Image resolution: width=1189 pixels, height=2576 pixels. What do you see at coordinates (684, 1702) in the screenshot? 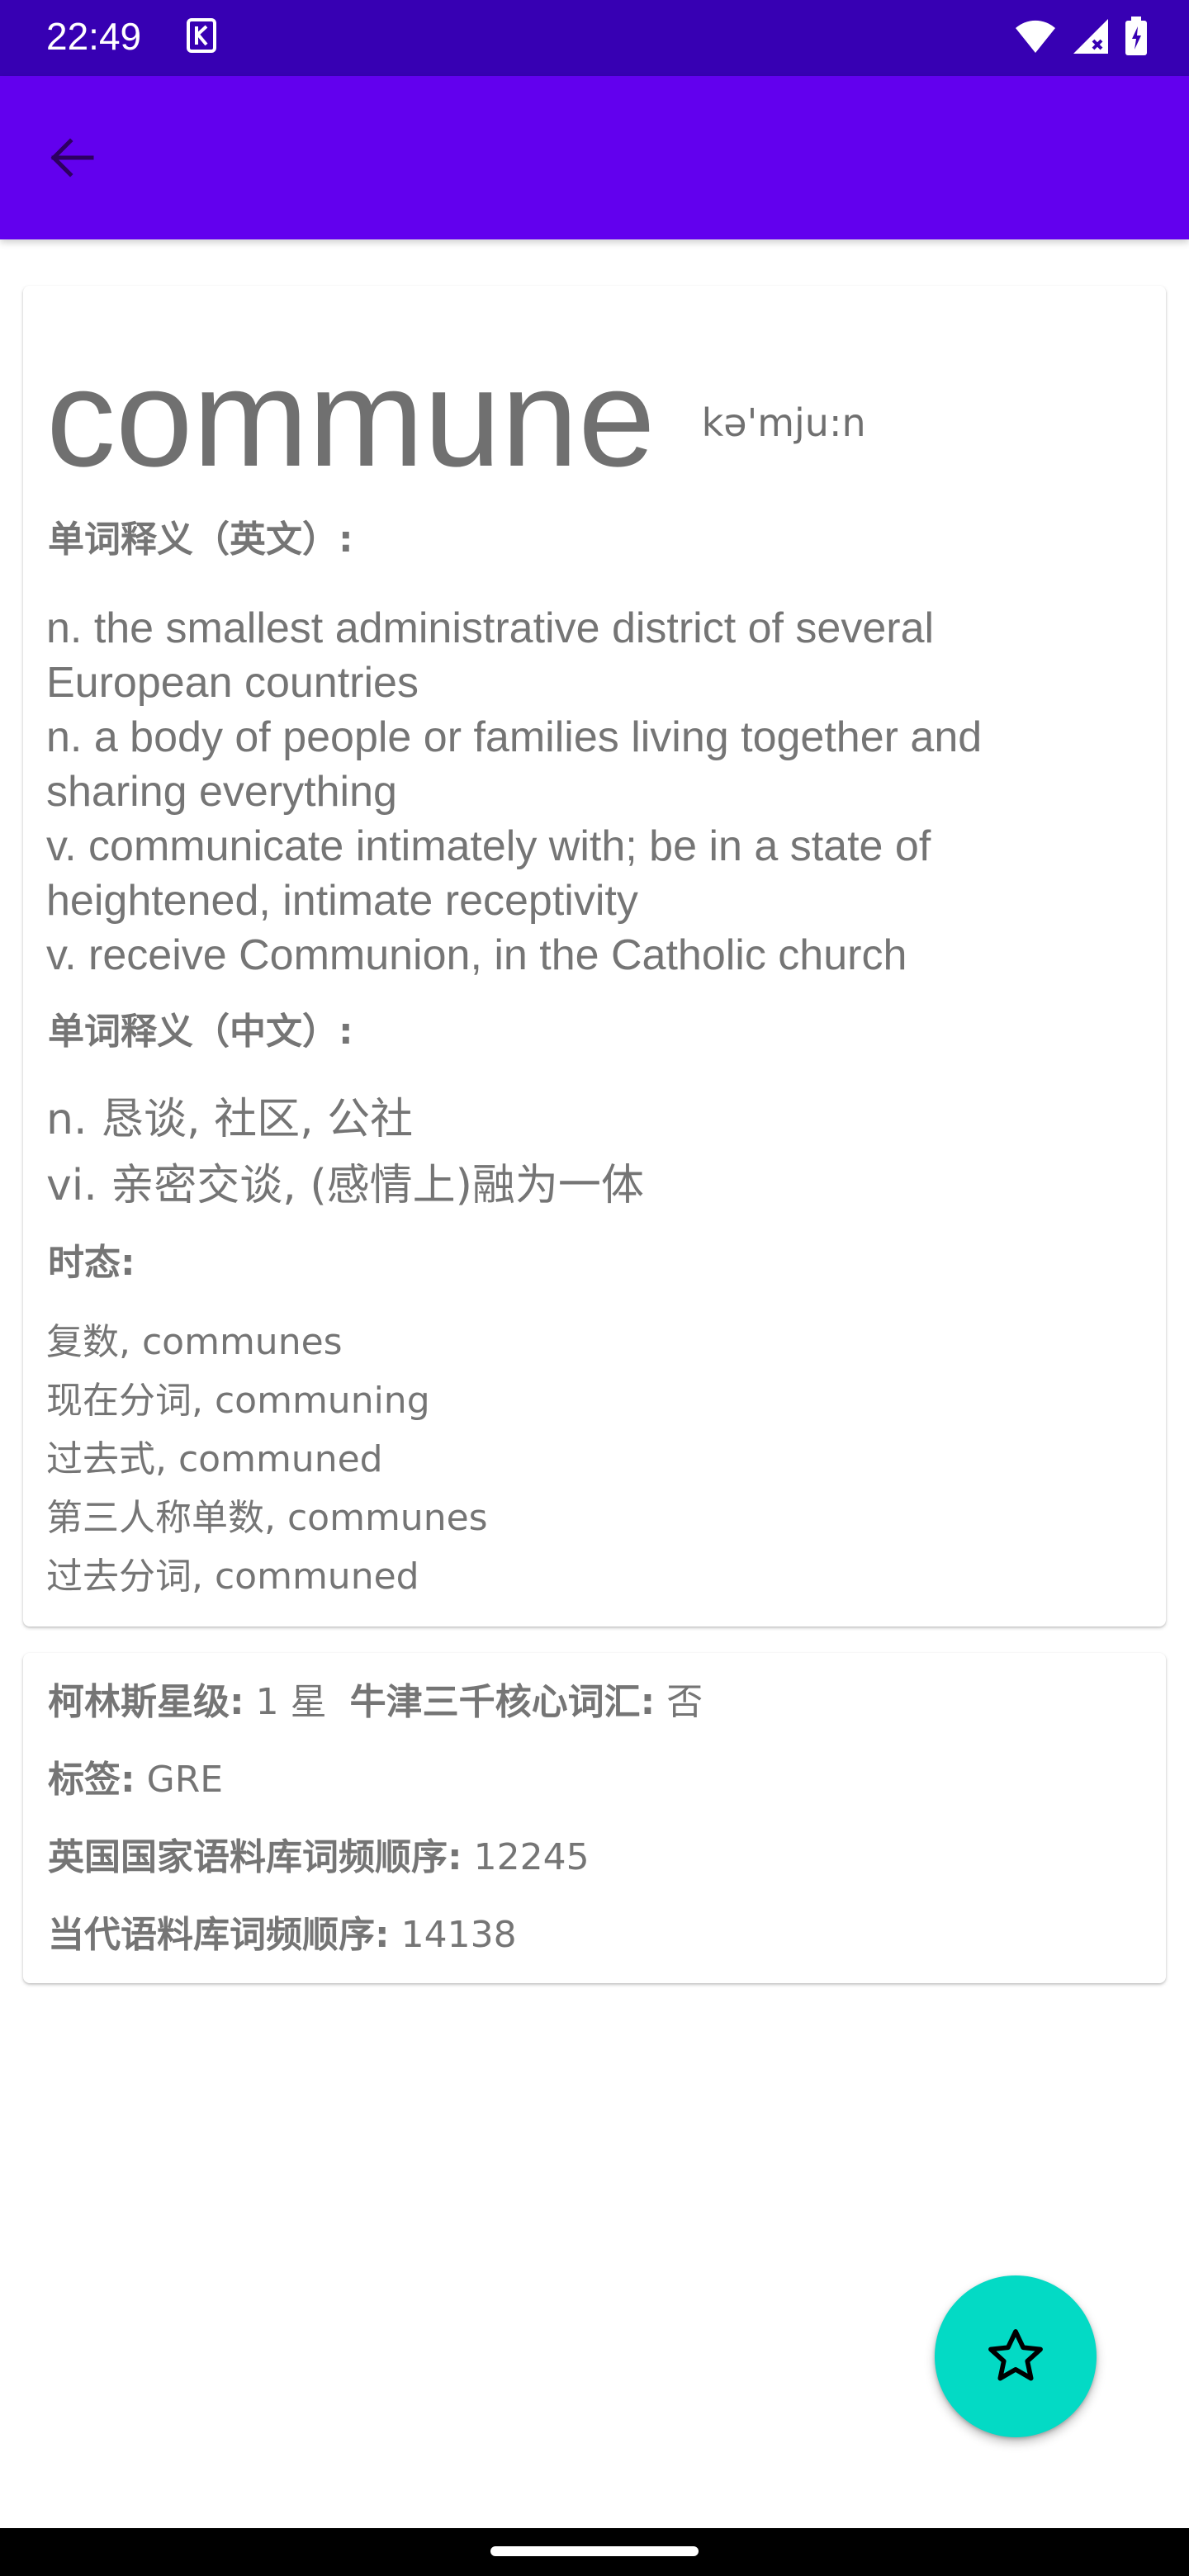
I see `oxford-value: 否` at bounding box center [684, 1702].